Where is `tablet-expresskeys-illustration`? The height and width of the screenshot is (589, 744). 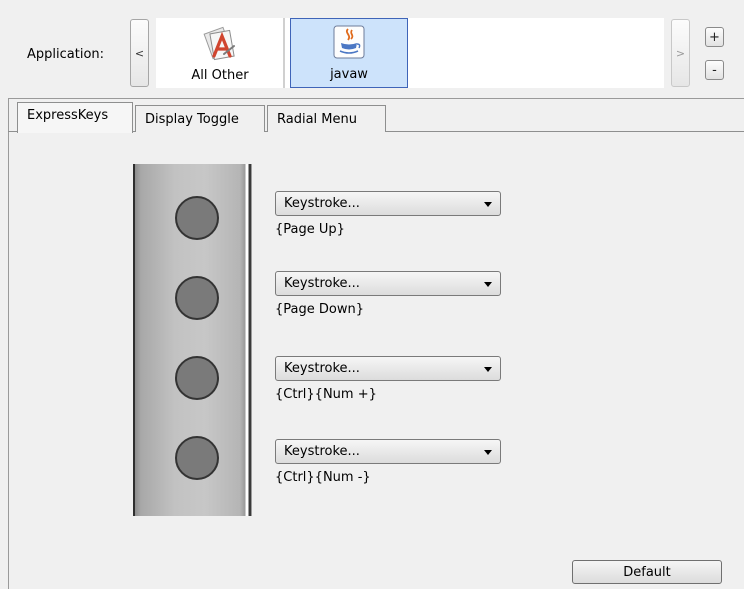 tablet-expresskeys-illustration is located at coordinates (192, 340).